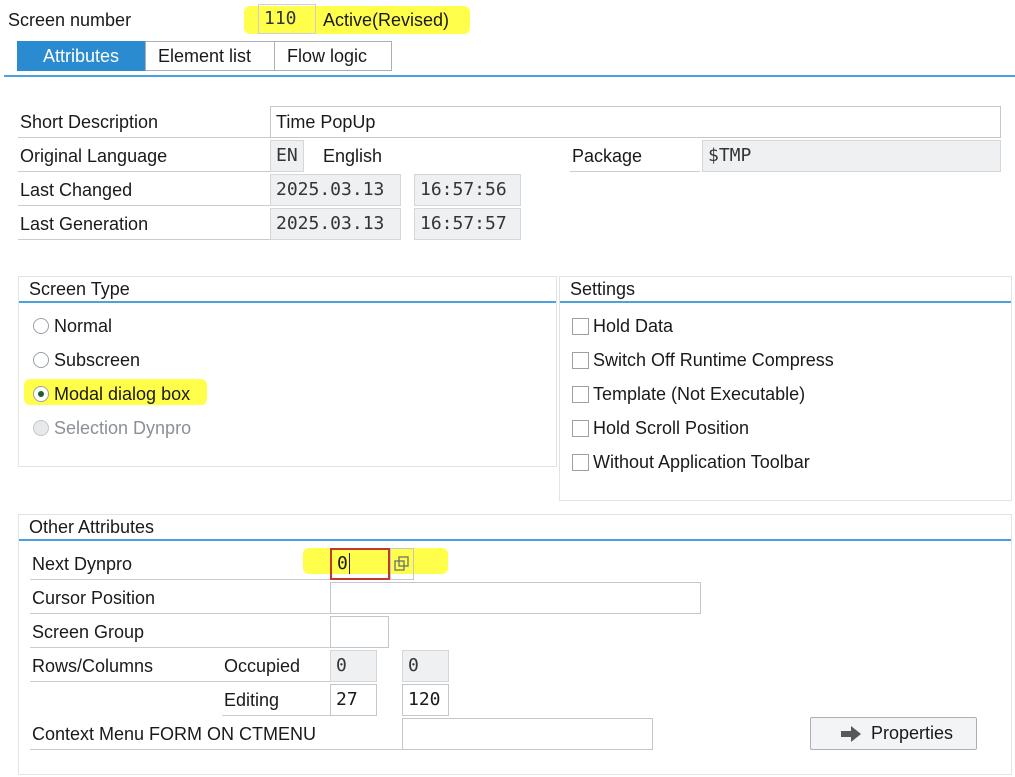 This screenshot has width=1015, height=777. What do you see at coordinates (580, 394) in the screenshot?
I see `checkbox-template` at bounding box center [580, 394].